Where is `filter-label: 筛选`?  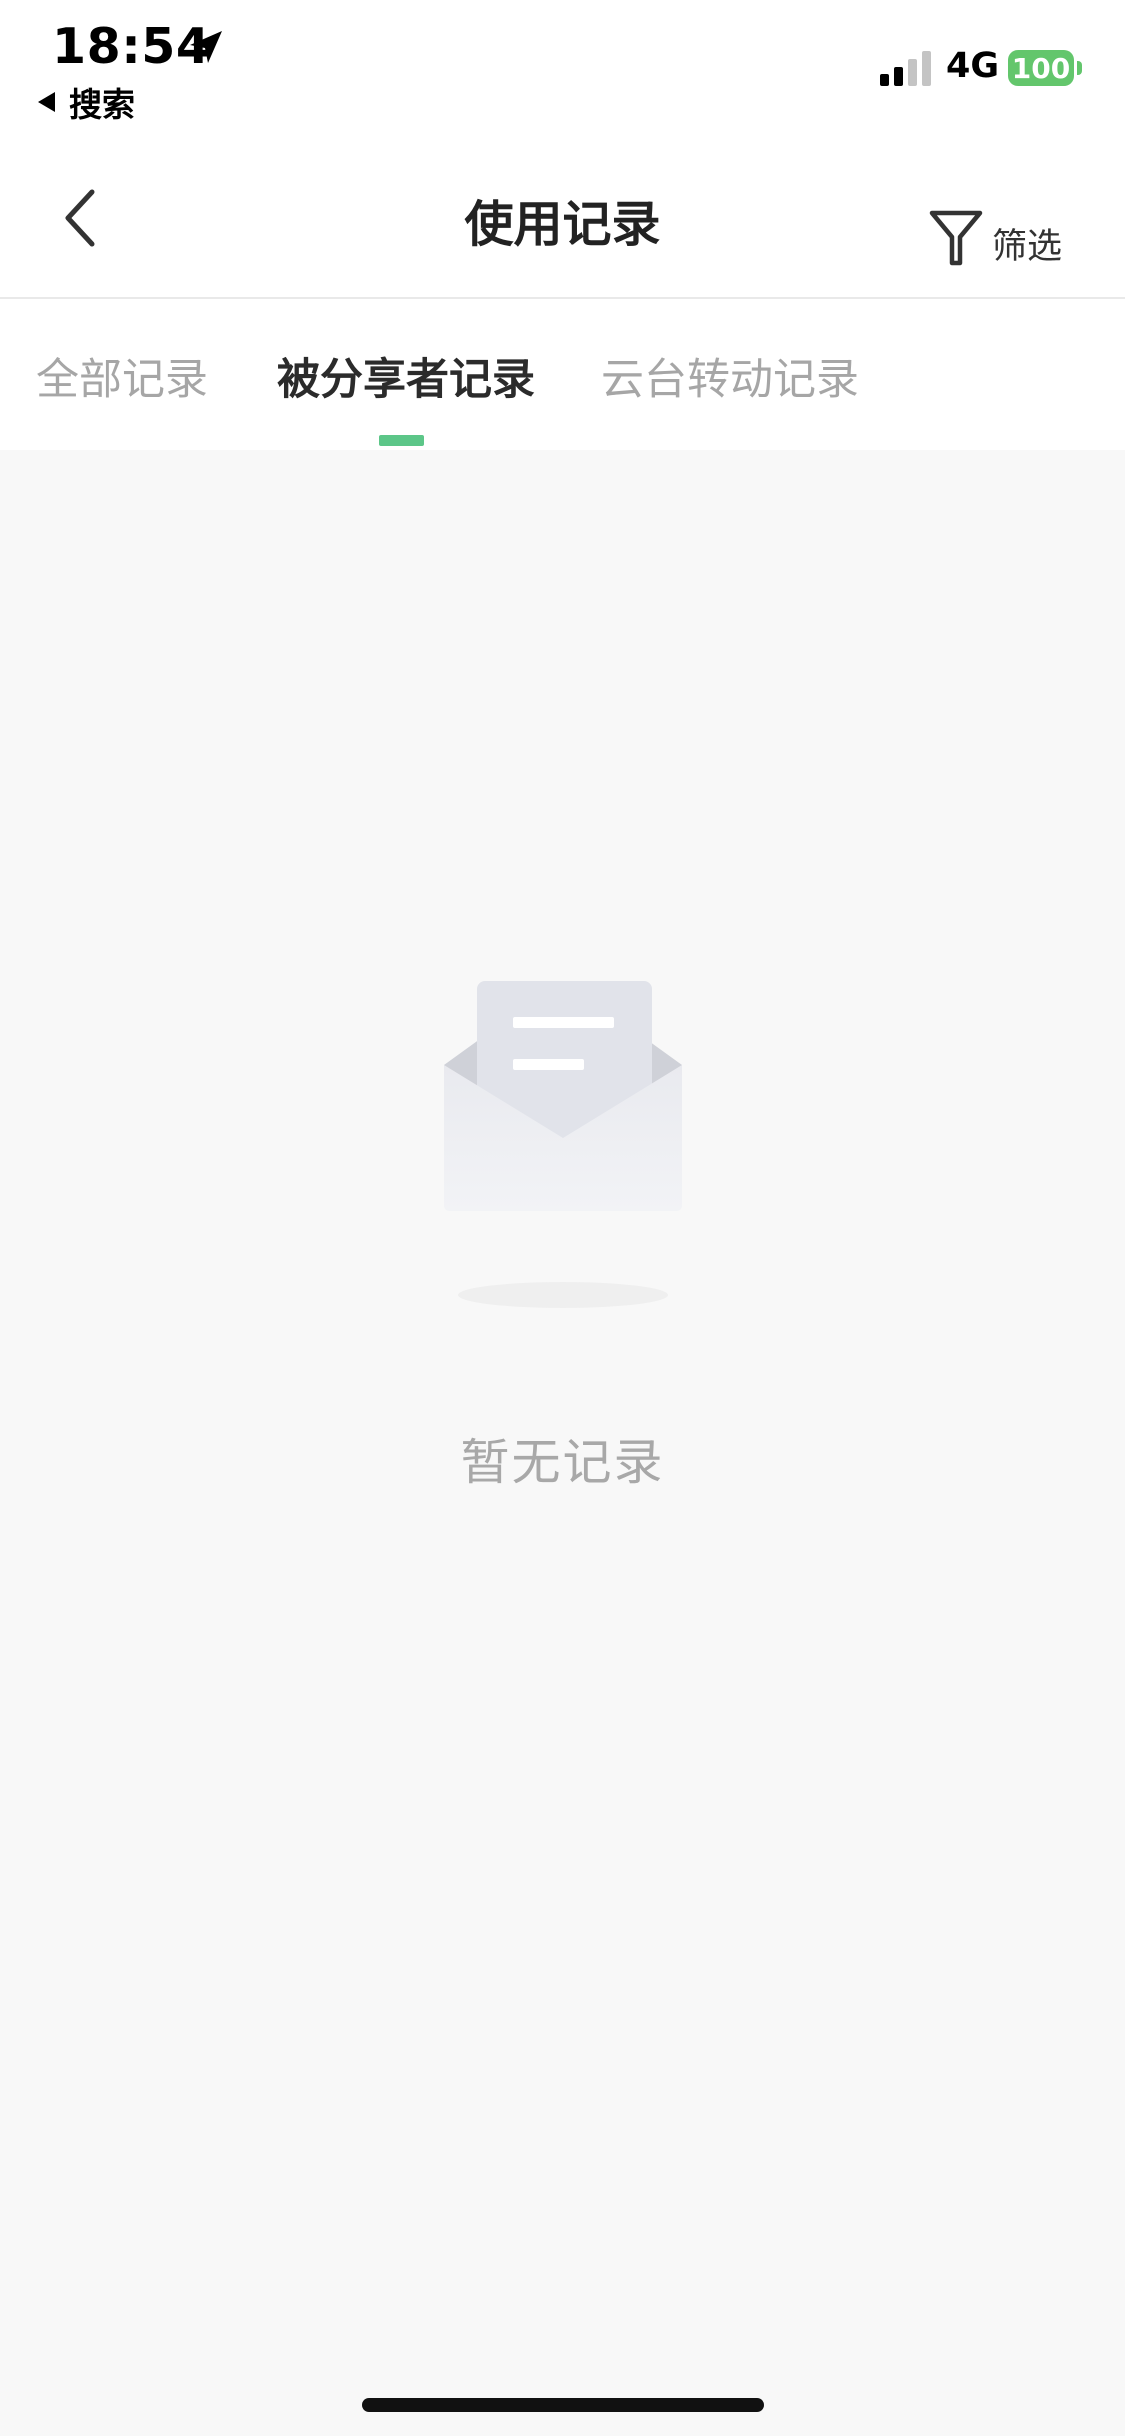 filter-label: 筛选 is located at coordinates (1027, 246).